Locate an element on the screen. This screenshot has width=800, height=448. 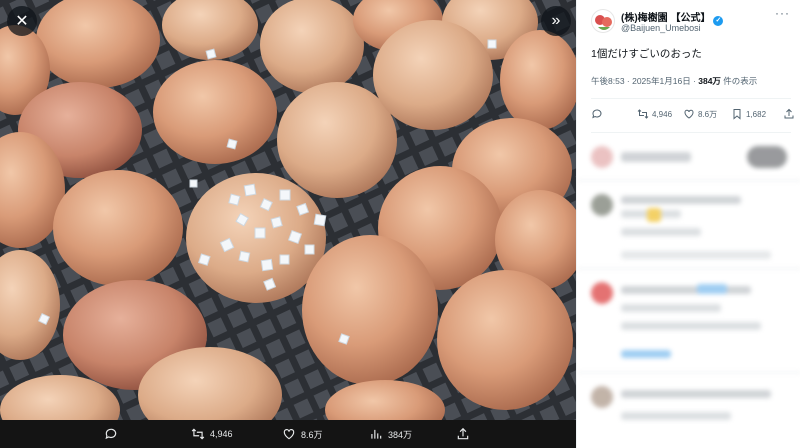
panel-reply-button is located at coordinates (598, 114).